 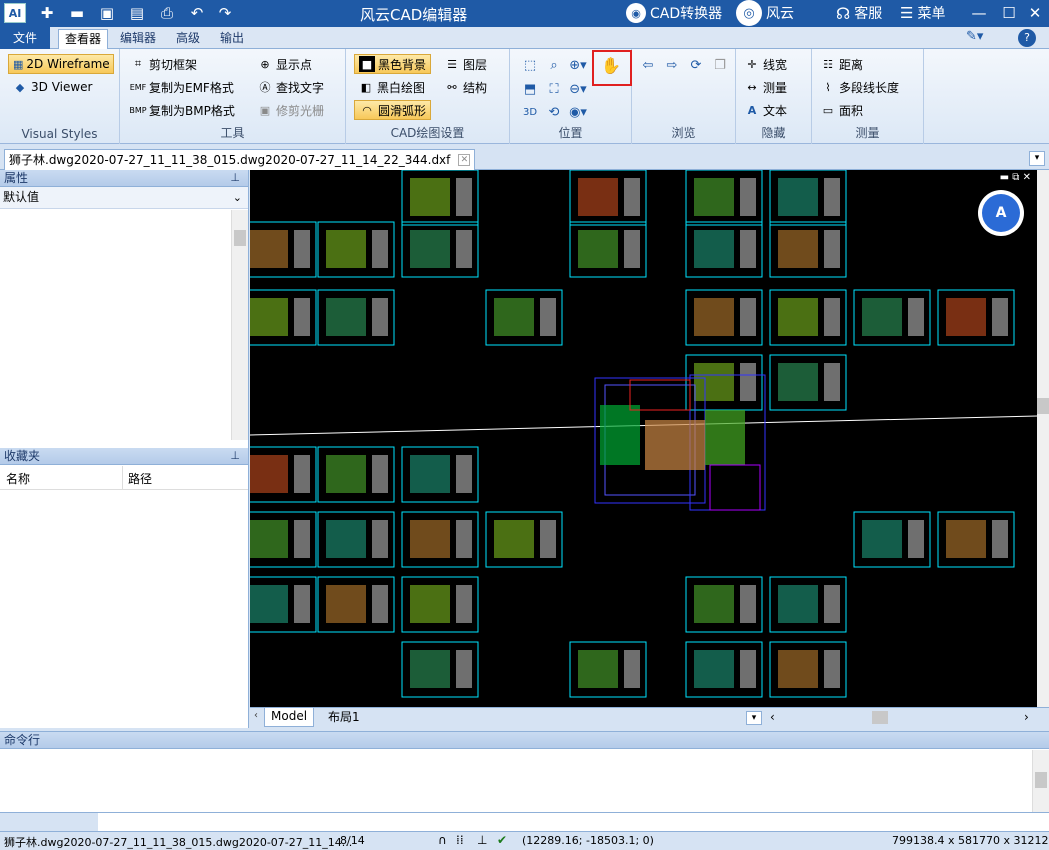 What do you see at coordinates (289, 717) in the screenshot?
I see `tab-model: Model` at bounding box center [289, 717].